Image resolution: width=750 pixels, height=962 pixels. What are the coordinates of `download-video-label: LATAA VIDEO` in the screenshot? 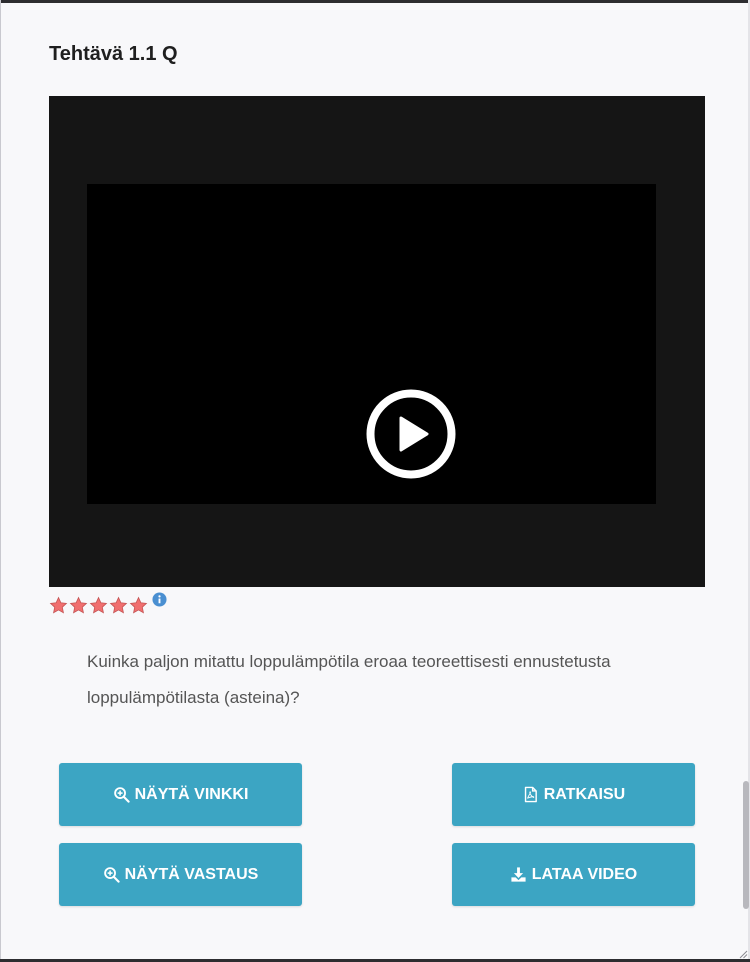 It's located at (584, 874).